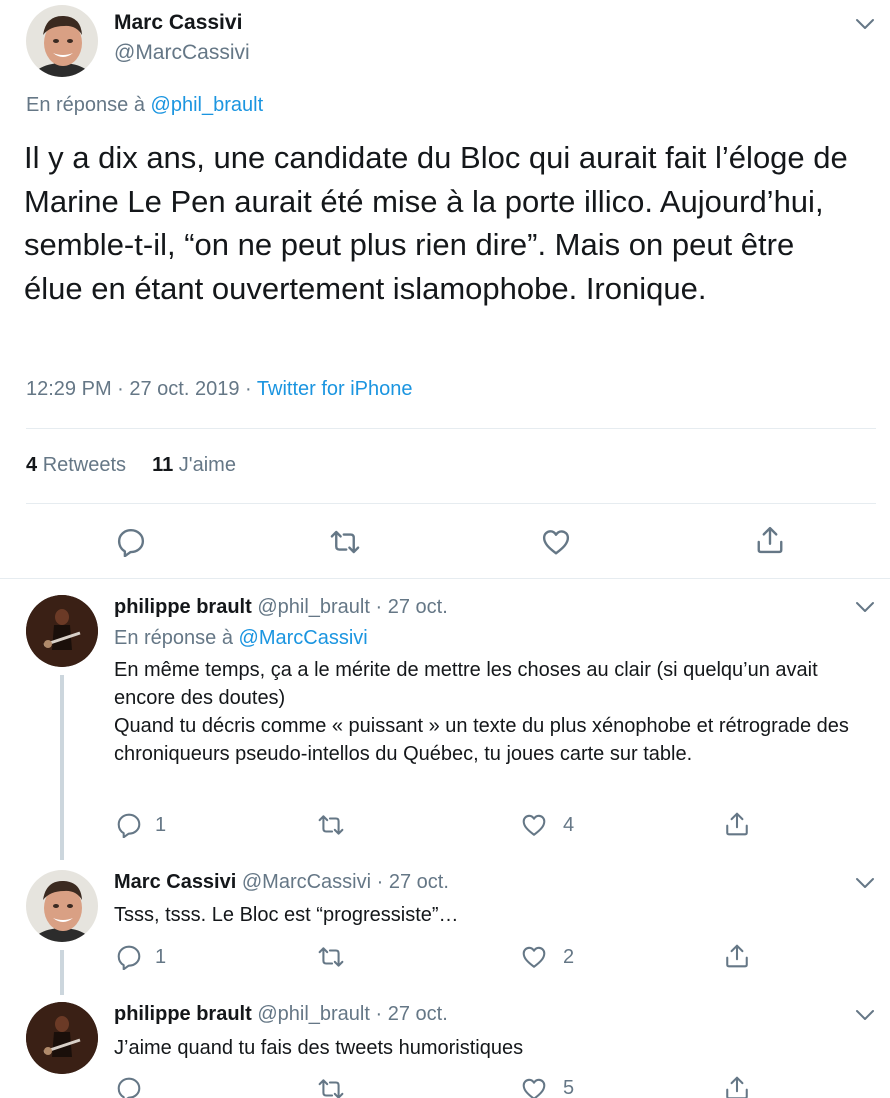  I want to click on reply-context: En réponse à @MarcCassivi, so click(241, 638).